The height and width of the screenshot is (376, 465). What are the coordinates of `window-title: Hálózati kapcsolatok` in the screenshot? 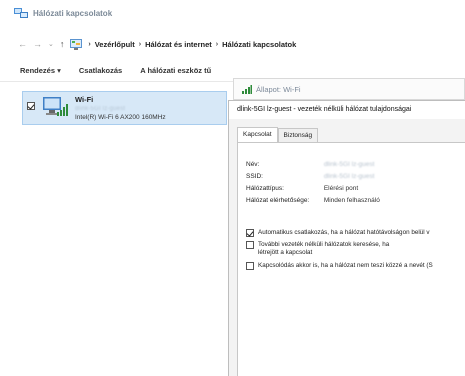 It's located at (73, 13).